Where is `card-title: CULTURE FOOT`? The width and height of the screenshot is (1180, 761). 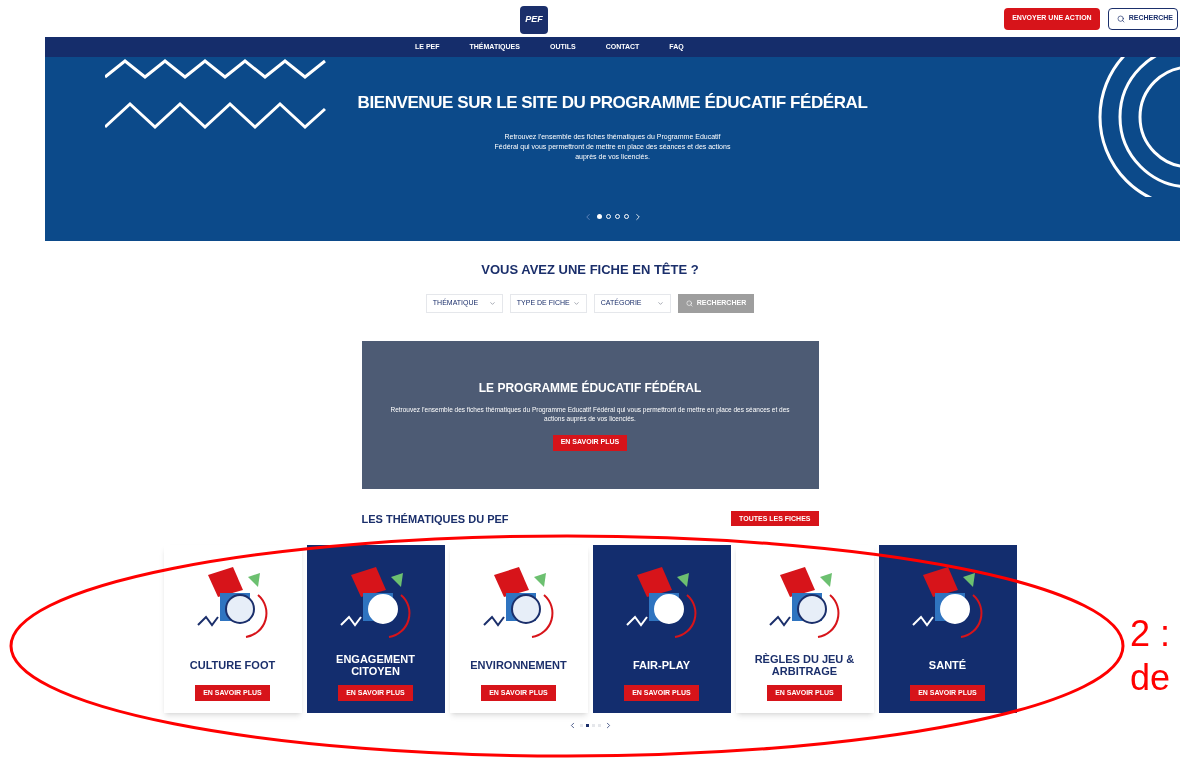
card-title: CULTURE FOOT is located at coordinates (232, 665).